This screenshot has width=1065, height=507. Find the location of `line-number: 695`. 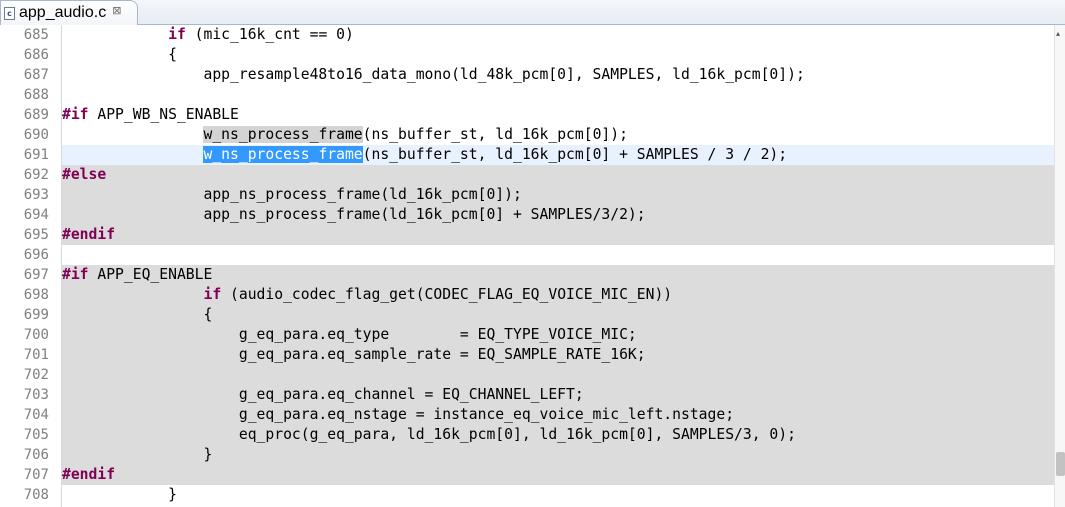

line-number: 695 is located at coordinates (36, 235).